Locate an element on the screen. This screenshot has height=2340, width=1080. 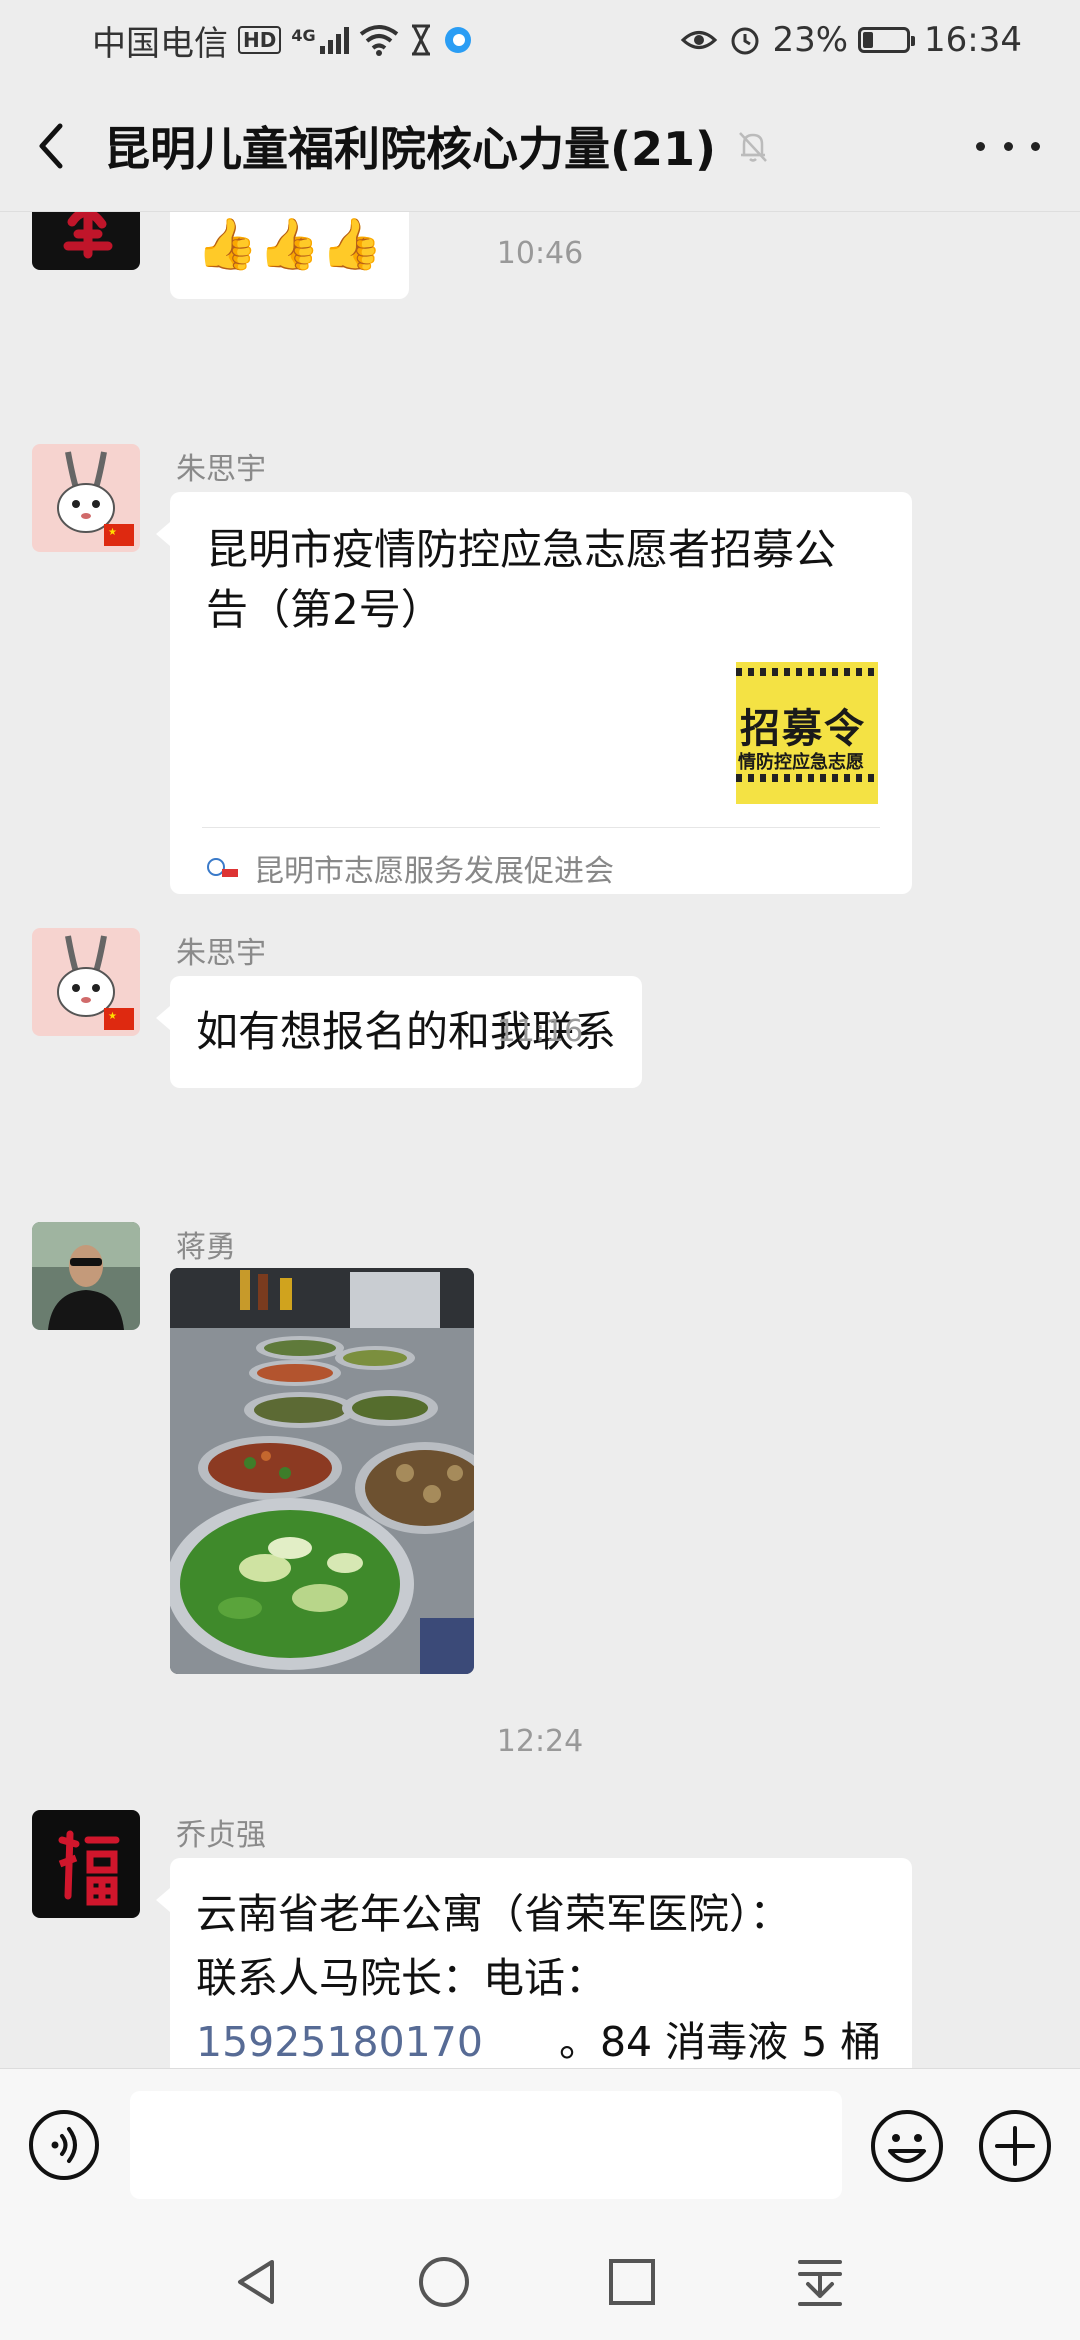
fu-calligraphy-avatar-icon is located at coordinates (86, 1864).